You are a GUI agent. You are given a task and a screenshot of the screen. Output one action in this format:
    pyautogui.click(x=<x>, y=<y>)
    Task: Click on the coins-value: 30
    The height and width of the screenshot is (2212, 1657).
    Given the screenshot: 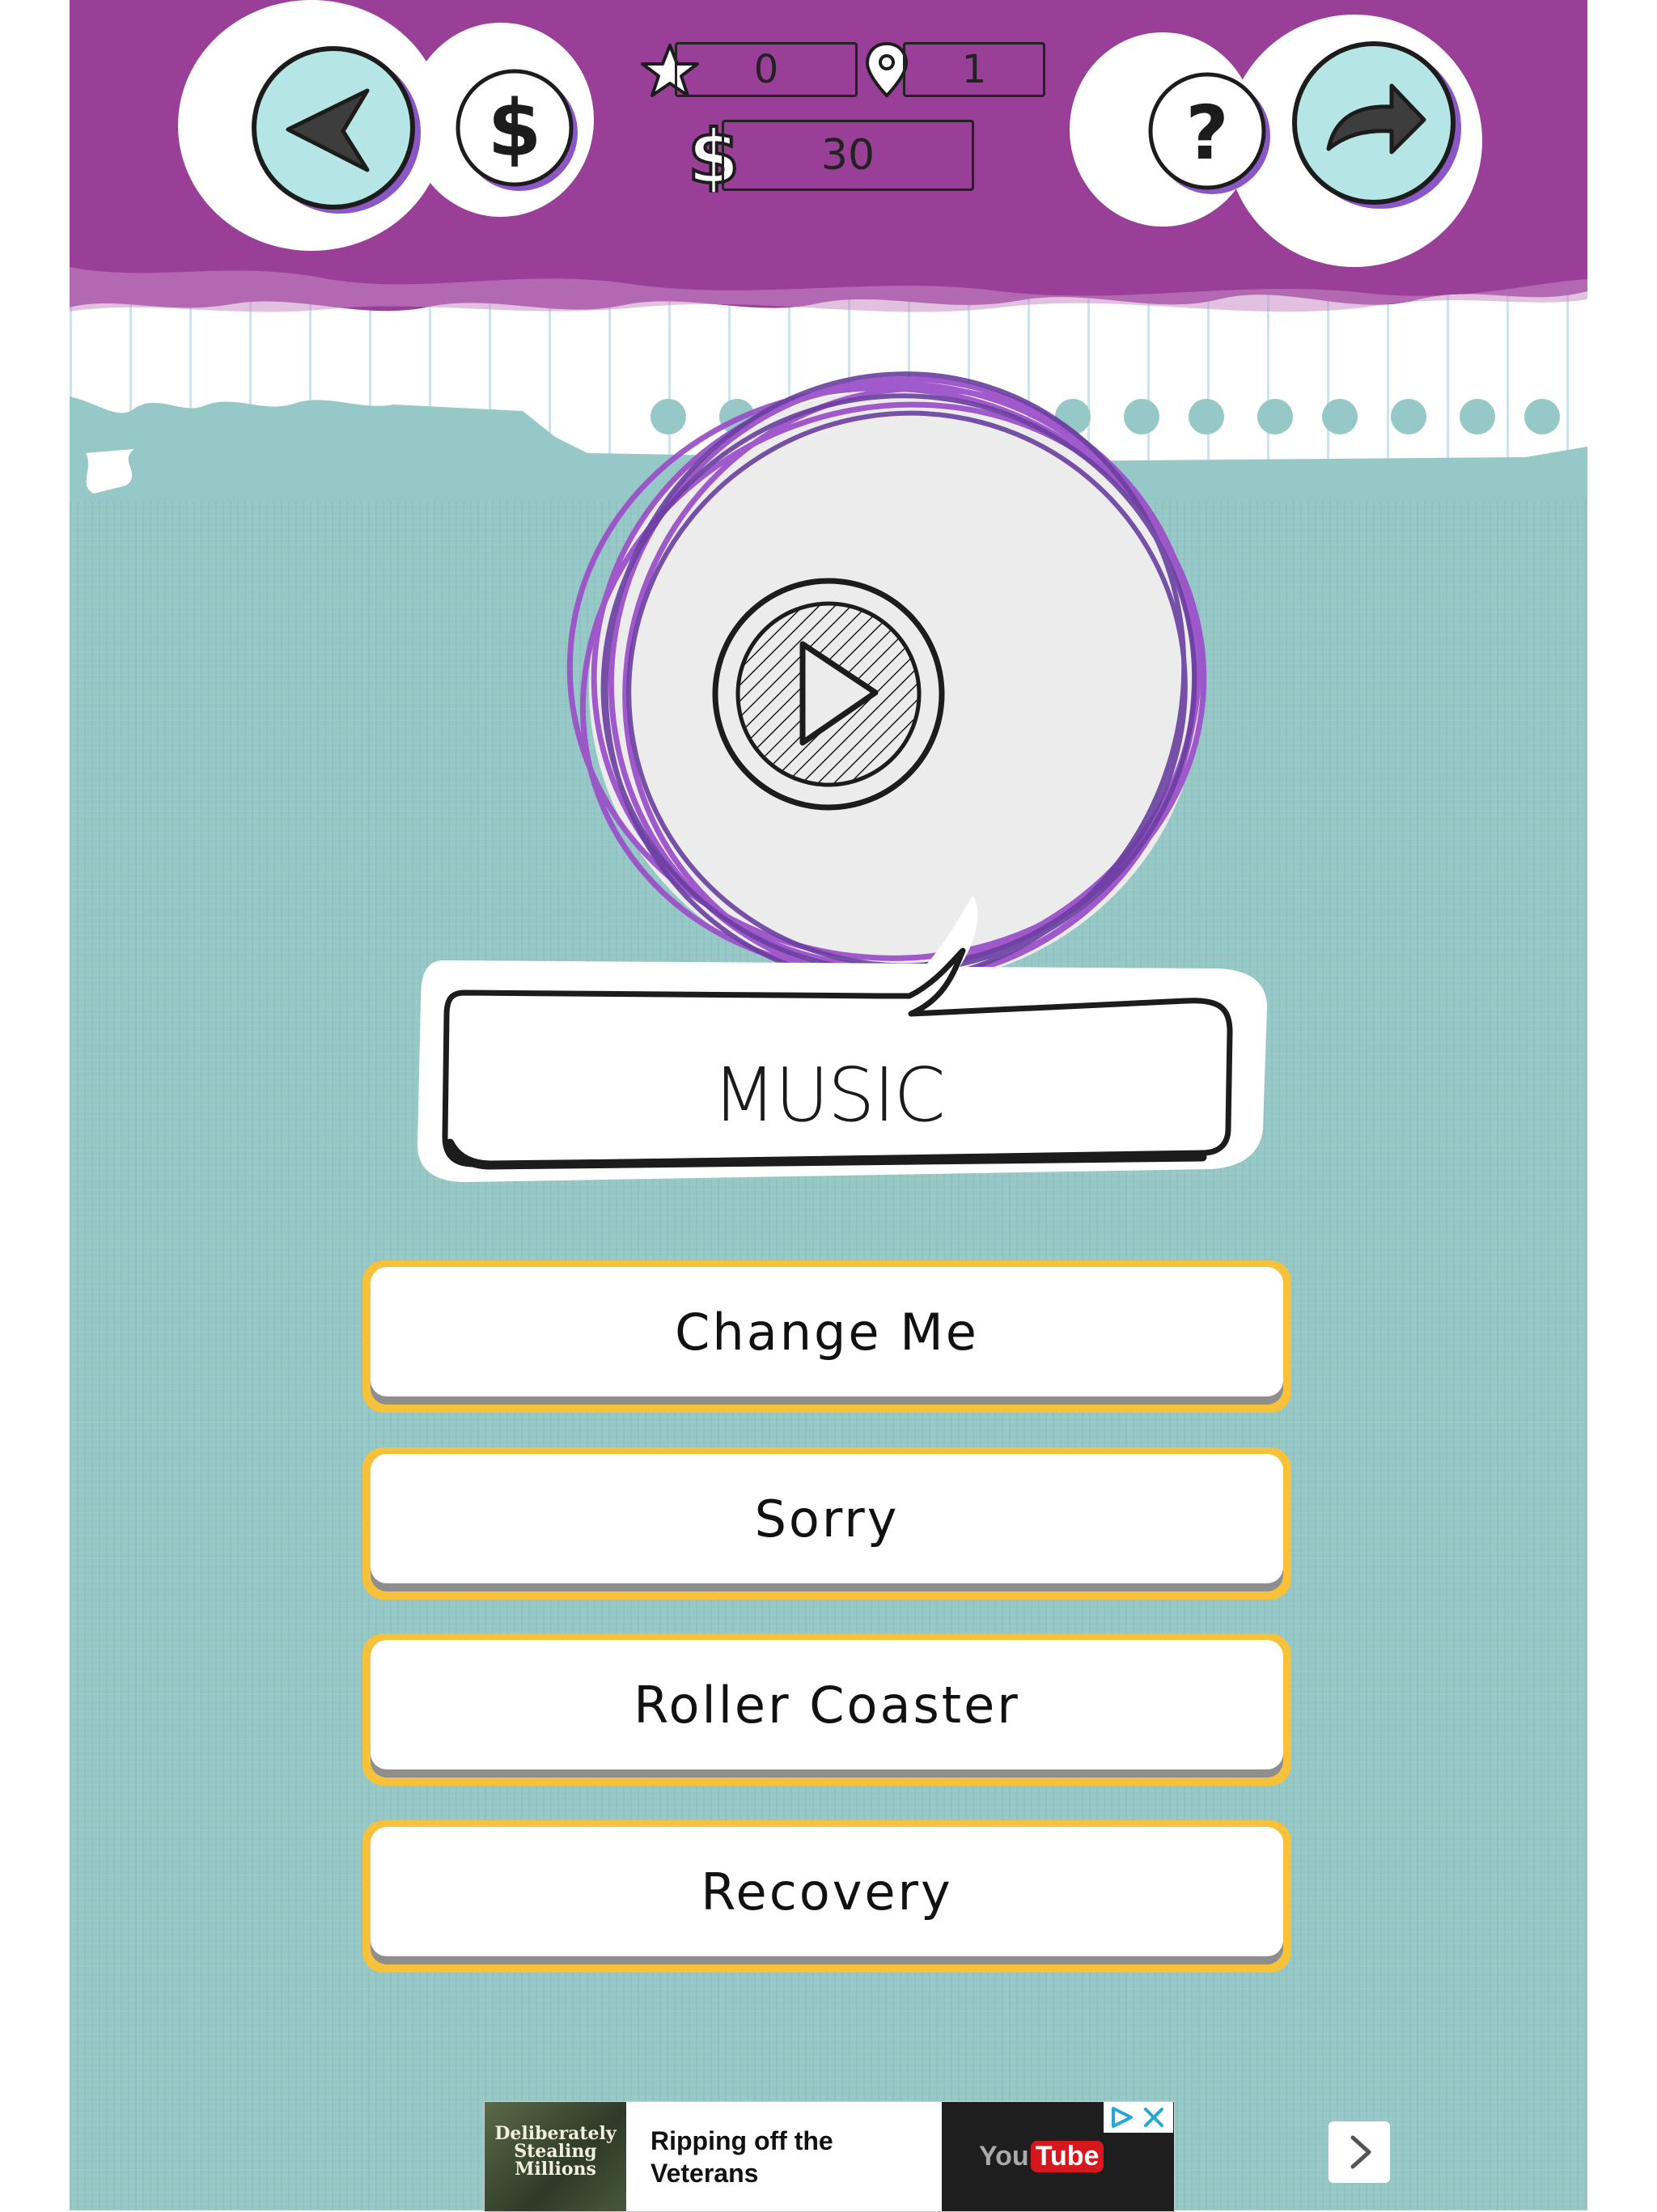 What is the action you would take?
    pyautogui.click(x=848, y=155)
    